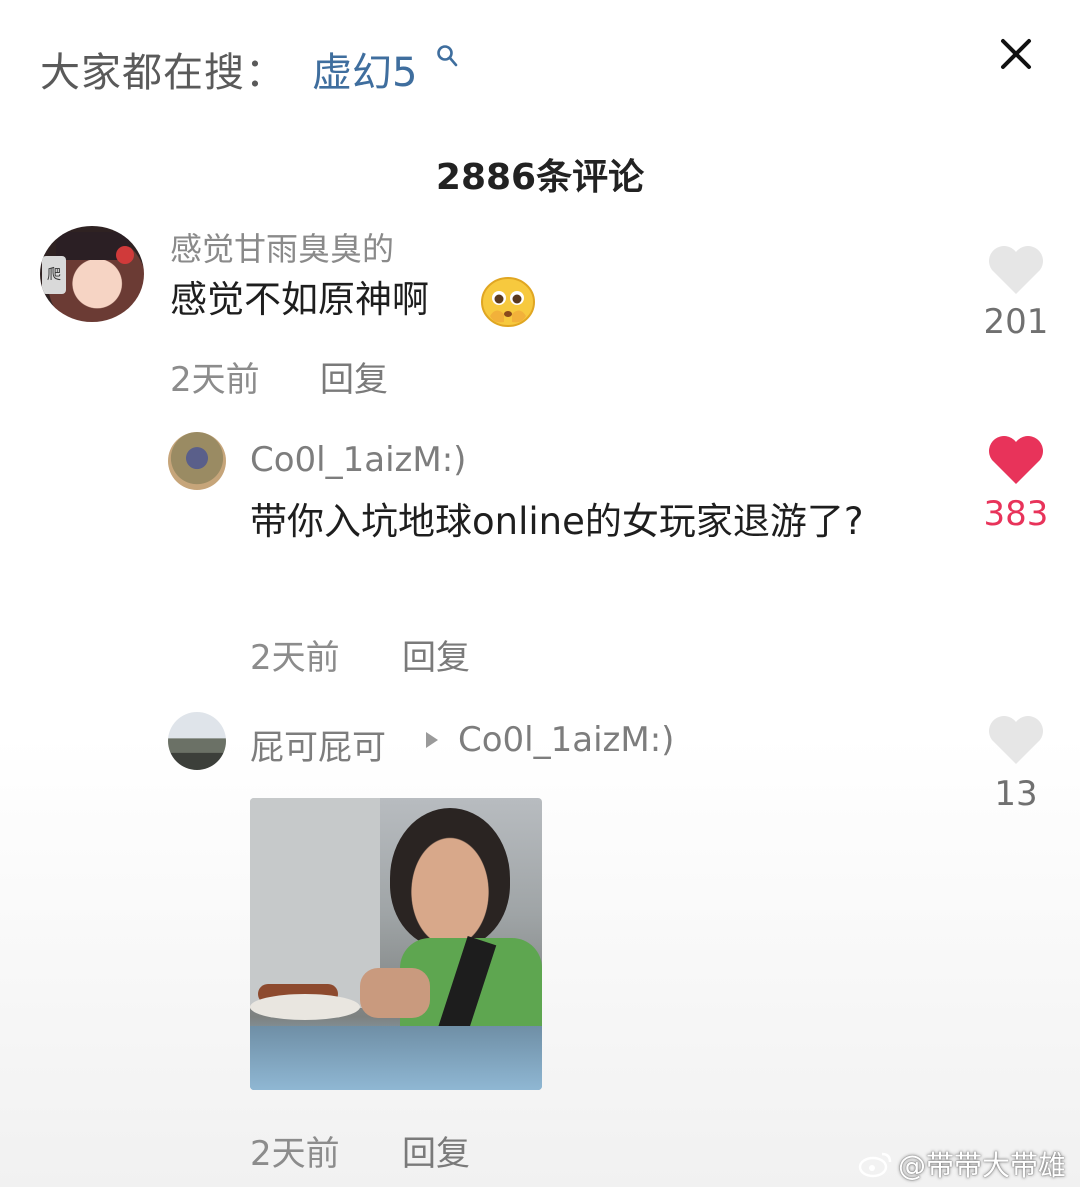  What do you see at coordinates (396, 944) in the screenshot?
I see `comment-image` at bounding box center [396, 944].